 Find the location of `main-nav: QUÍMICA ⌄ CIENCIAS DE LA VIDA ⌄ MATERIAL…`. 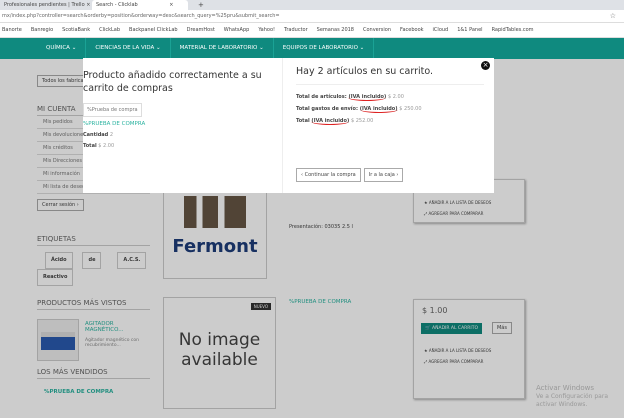

main-nav: QUÍMICA ⌄ CIENCIAS DE LA VIDA ⌄ MATERIAL… is located at coordinates (312, 48).